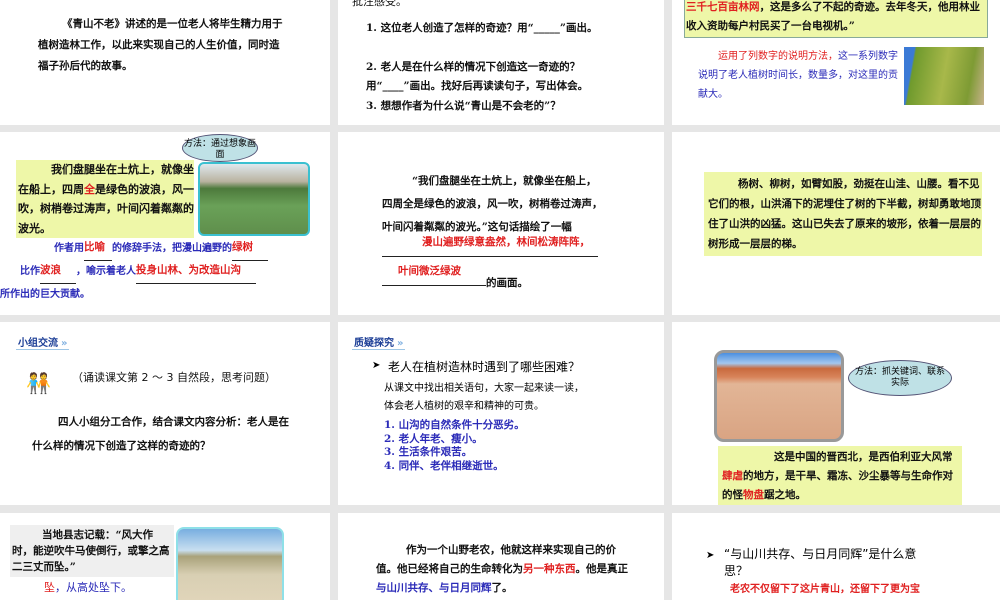 Image resolution: width=1000 pixels, height=600 pixels. I want to click on definition-text: 坠，从高处坠下。, so click(88, 588).